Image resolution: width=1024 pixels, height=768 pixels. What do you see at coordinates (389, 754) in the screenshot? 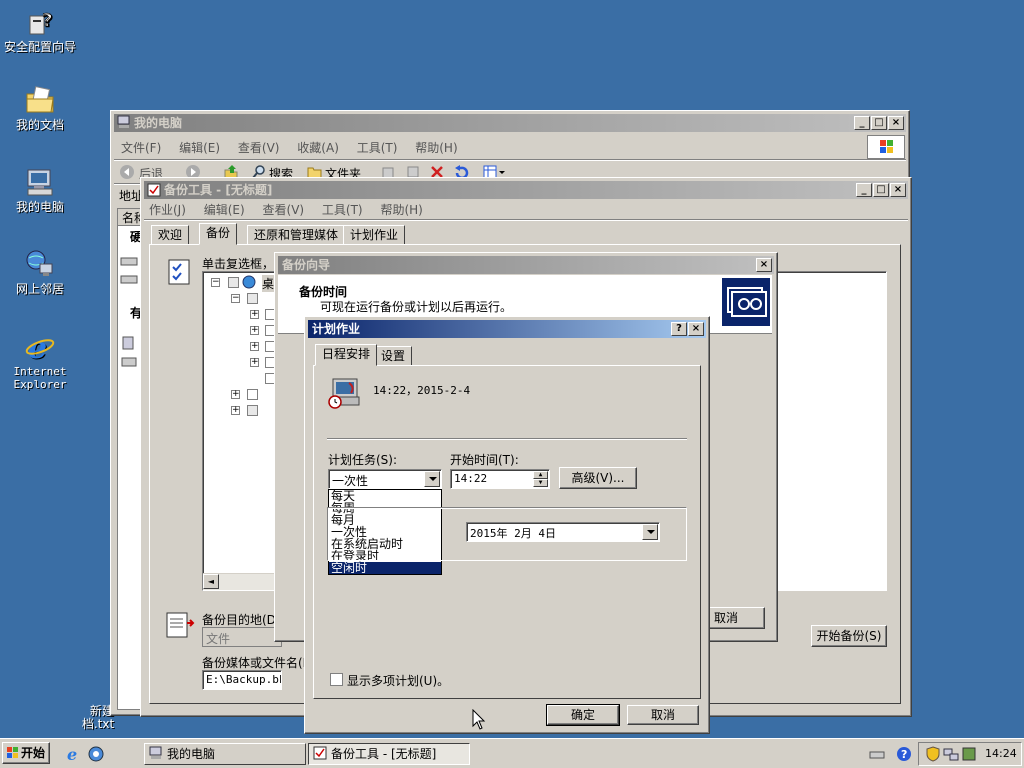
I see `task-backup-tool: 备份工具 - [无标题]` at bounding box center [389, 754].